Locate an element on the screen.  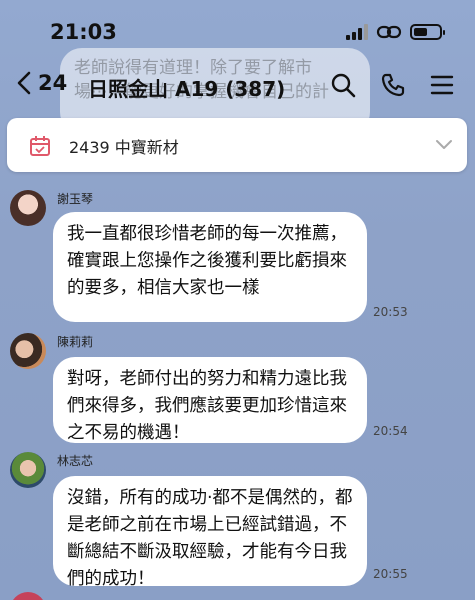
room-title: 日照金山 A19 (387) is located at coordinates (186, 87).